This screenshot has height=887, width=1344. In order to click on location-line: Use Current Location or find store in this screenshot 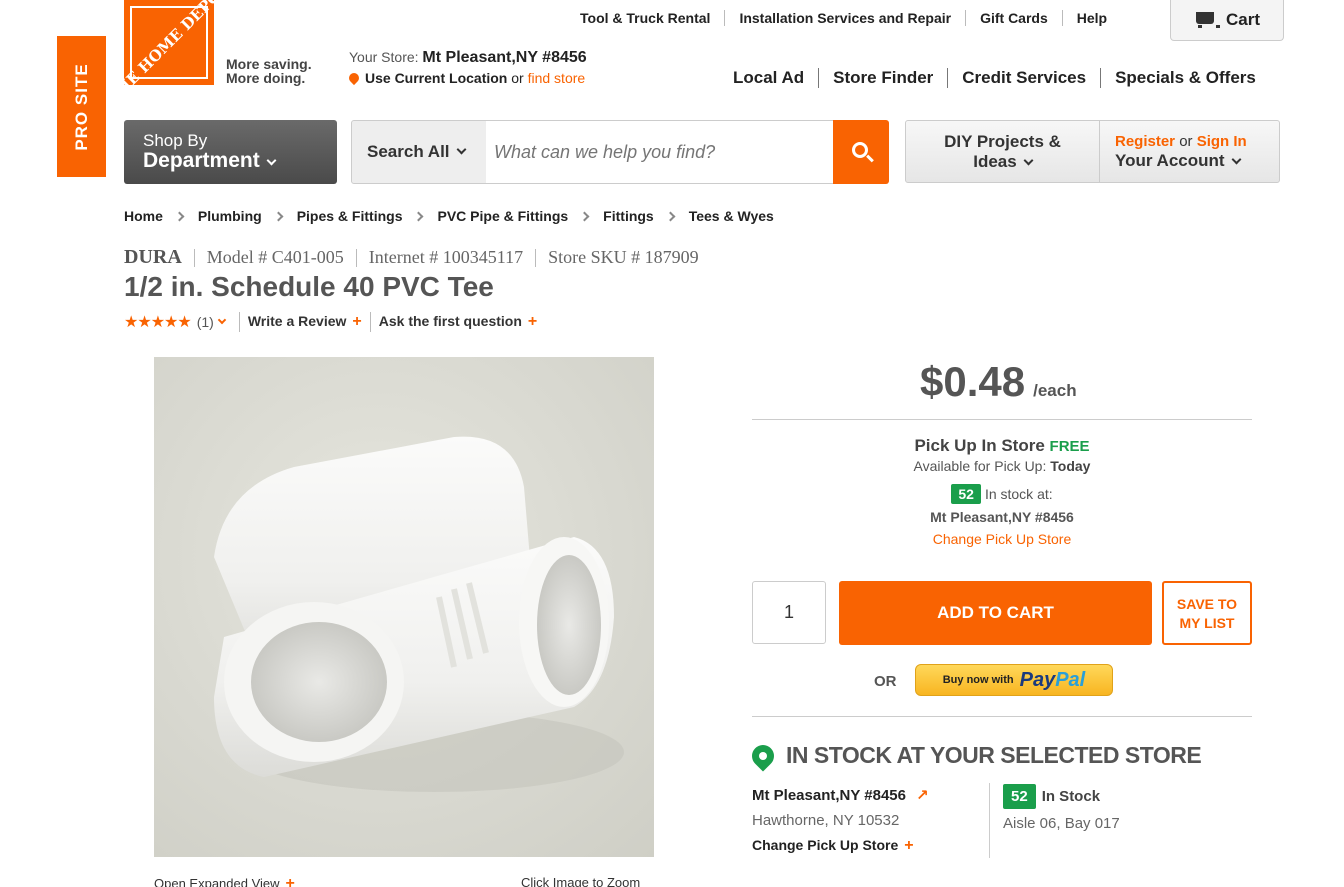, I will do `click(466, 78)`.